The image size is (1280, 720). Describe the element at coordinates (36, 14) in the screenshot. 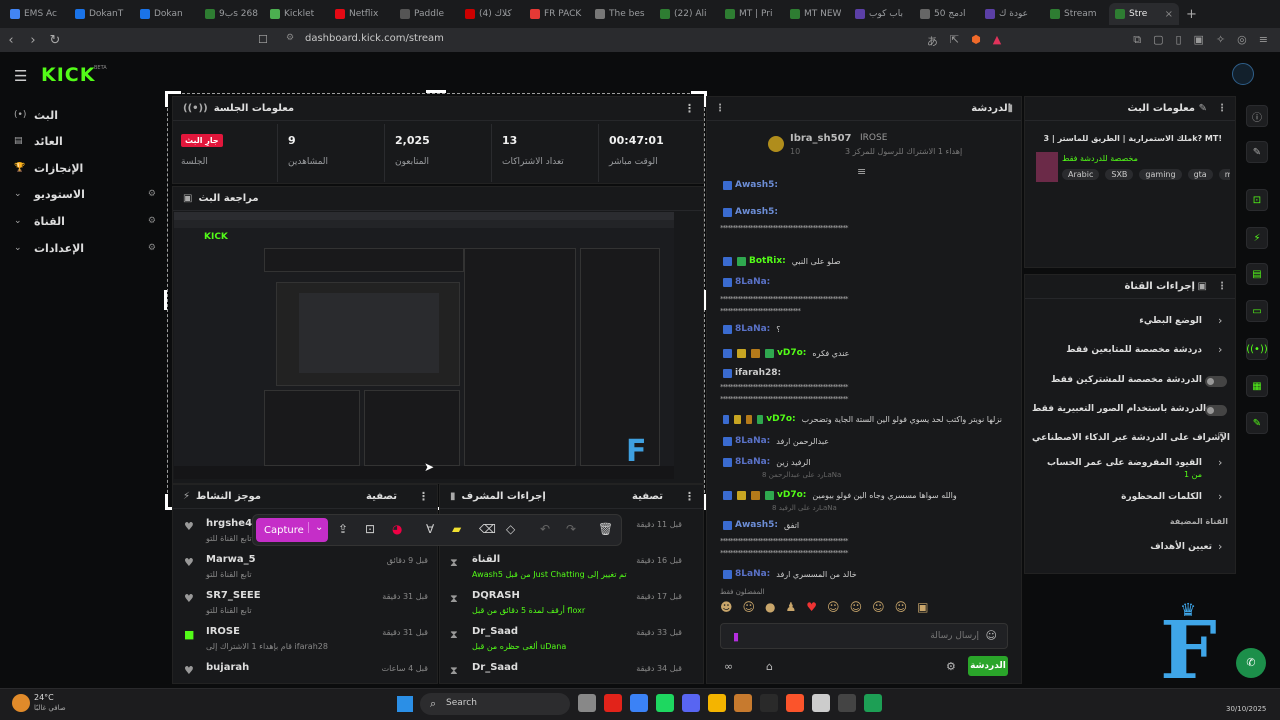

I see `browser-tab: EMS Ac` at that location.